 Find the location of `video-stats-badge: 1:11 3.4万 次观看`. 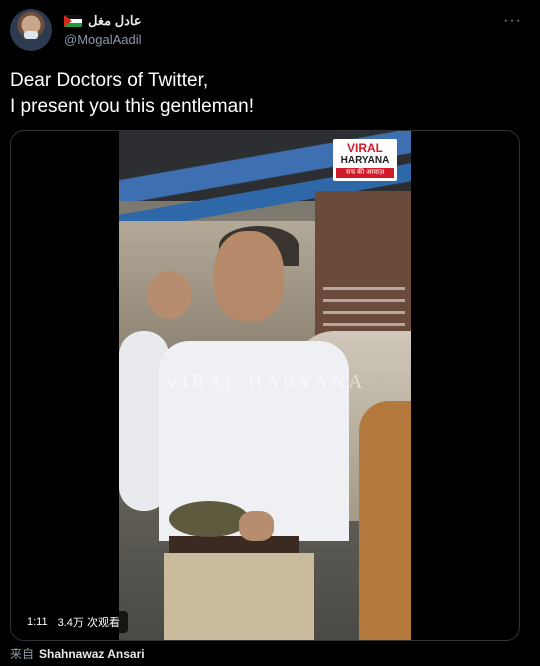

video-stats-badge: 1:11 3.4万 次观看 is located at coordinates (73, 622).